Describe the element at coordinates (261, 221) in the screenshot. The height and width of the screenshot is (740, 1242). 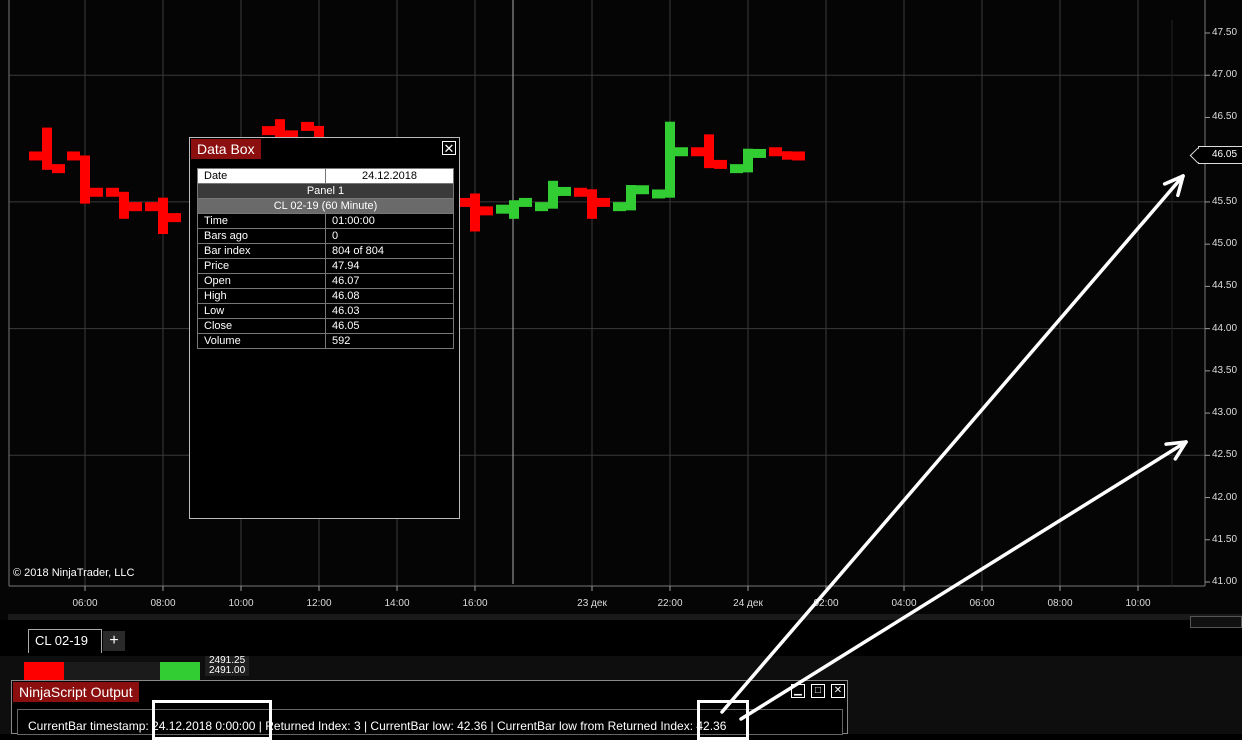
I see `row-label: Time` at that location.